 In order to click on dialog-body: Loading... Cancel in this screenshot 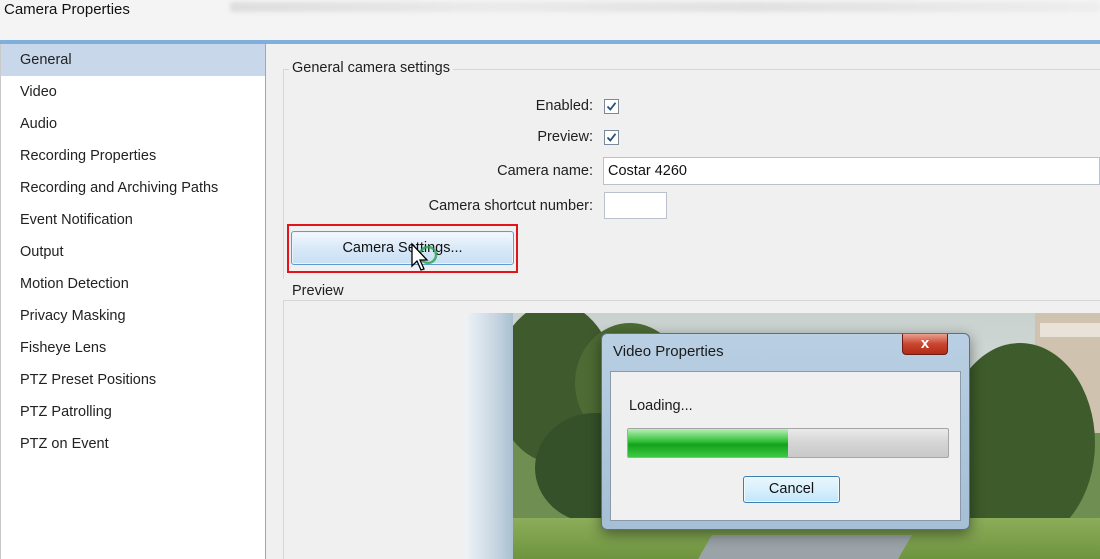, I will do `click(785, 446)`.